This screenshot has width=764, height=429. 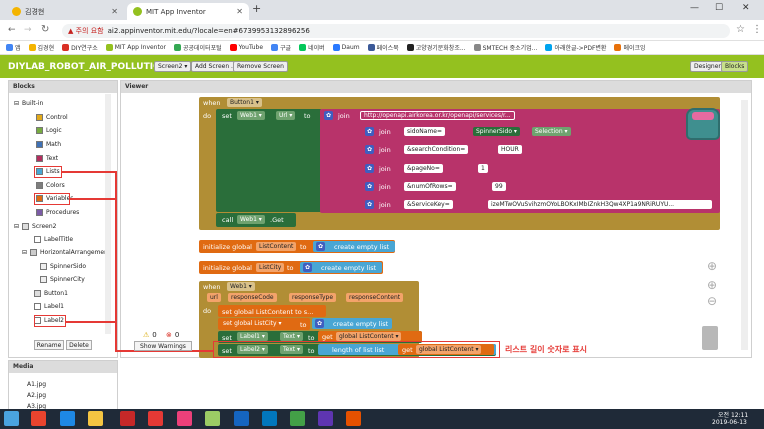 I want to click on text-dropdown: Text ▾, so click(x=292, y=336).